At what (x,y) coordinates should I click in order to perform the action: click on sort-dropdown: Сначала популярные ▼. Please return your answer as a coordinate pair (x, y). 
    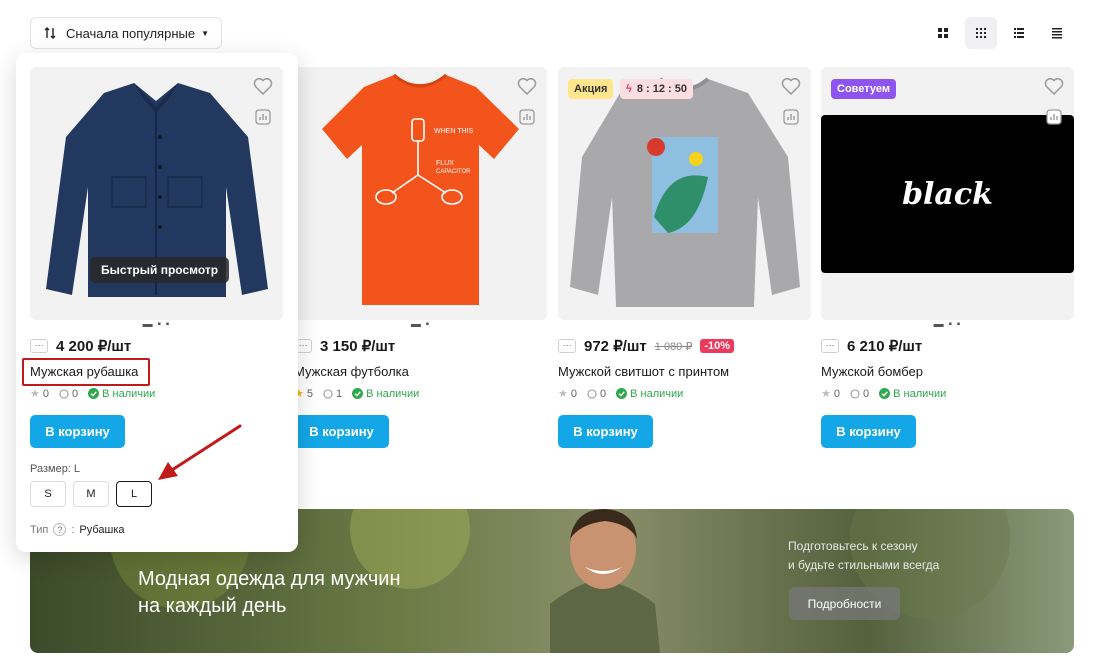
    Looking at the image, I should click on (126, 33).